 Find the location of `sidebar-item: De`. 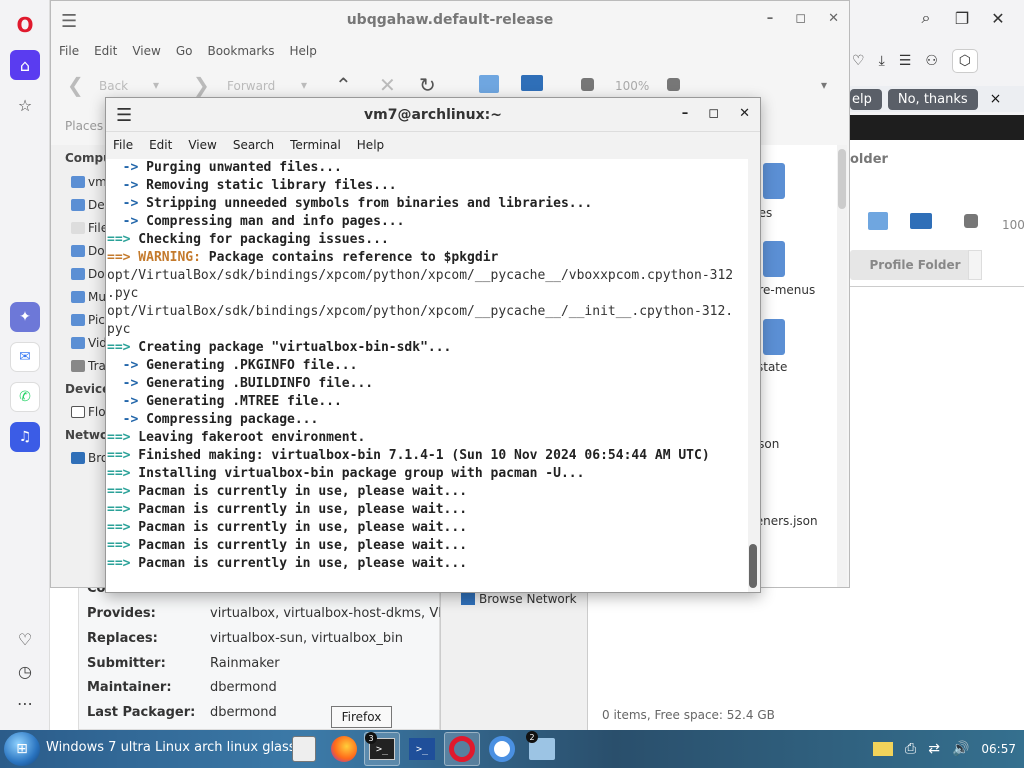

sidebar-item: De is located at coordinates (88, 205).